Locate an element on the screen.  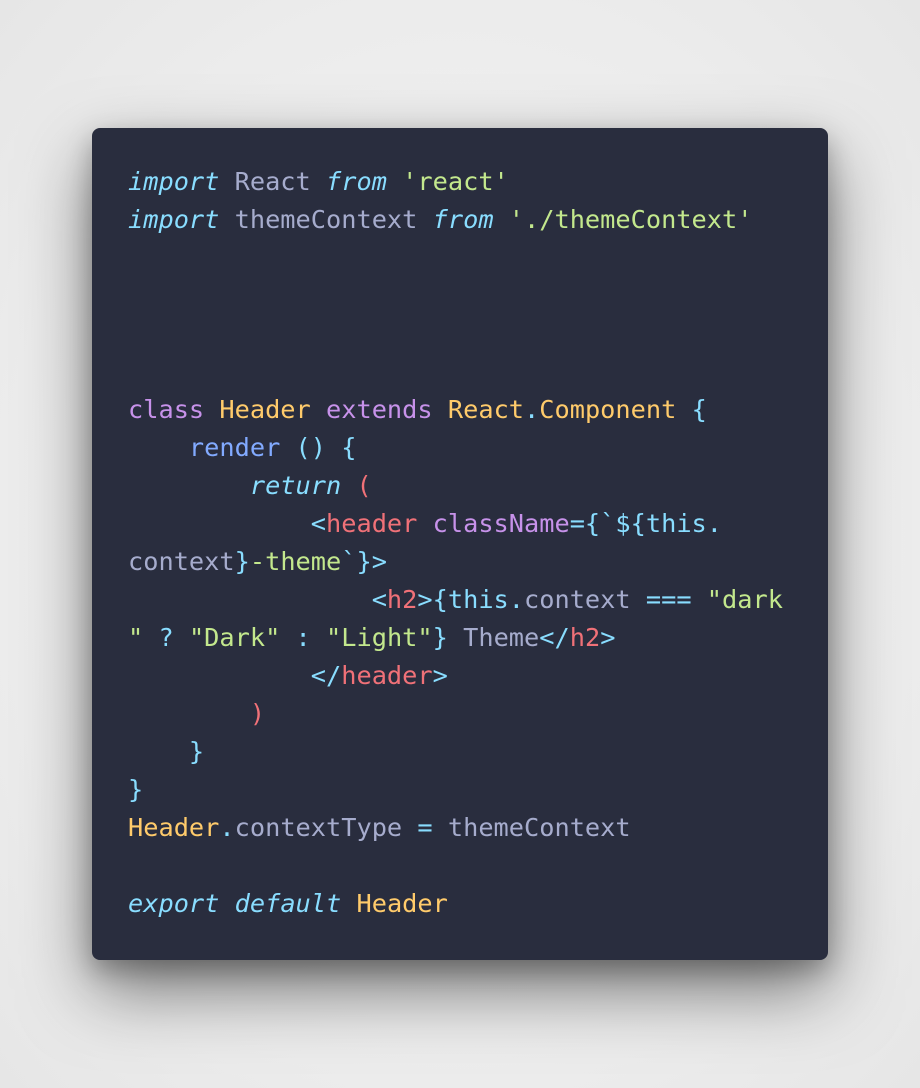
code-line: import React from 'react' is located at coordinates (478, 182).